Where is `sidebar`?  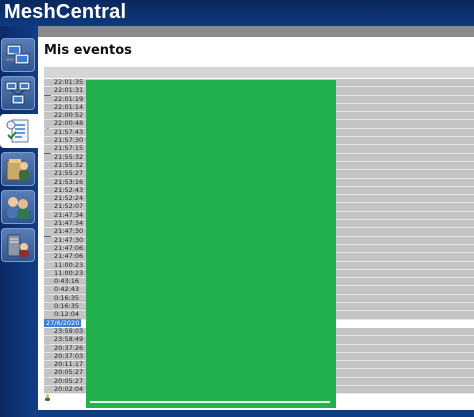 sidebar is located at coordinates (19, 221).